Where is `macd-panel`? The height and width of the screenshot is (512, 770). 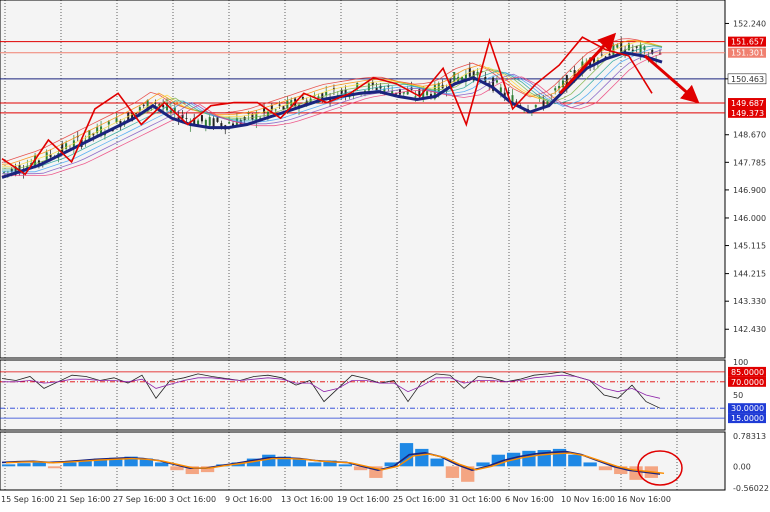
macd-panel is located at coordinates (363, 461).